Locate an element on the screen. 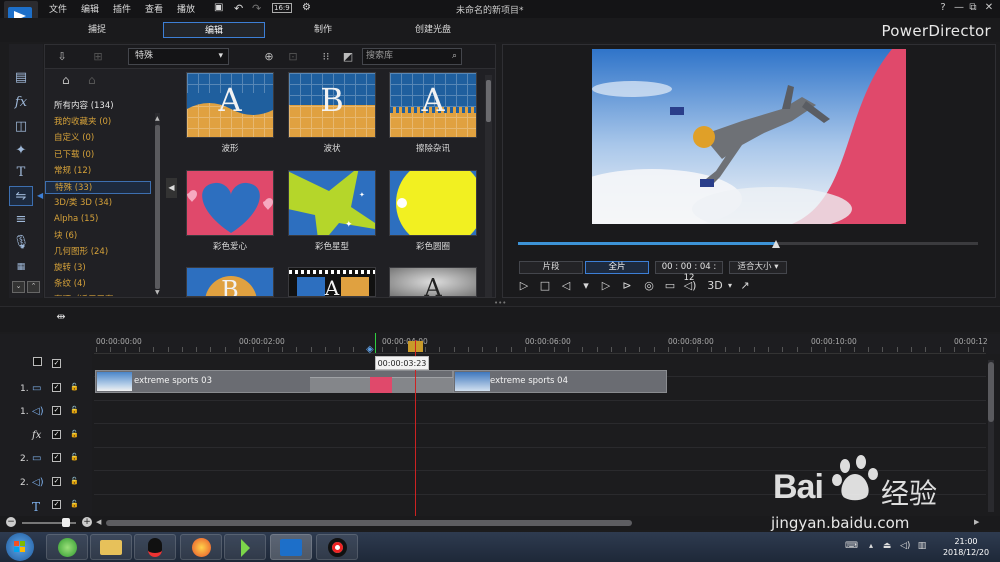  scroll-up-icon: ▲ is located at coordinates (157, 118).